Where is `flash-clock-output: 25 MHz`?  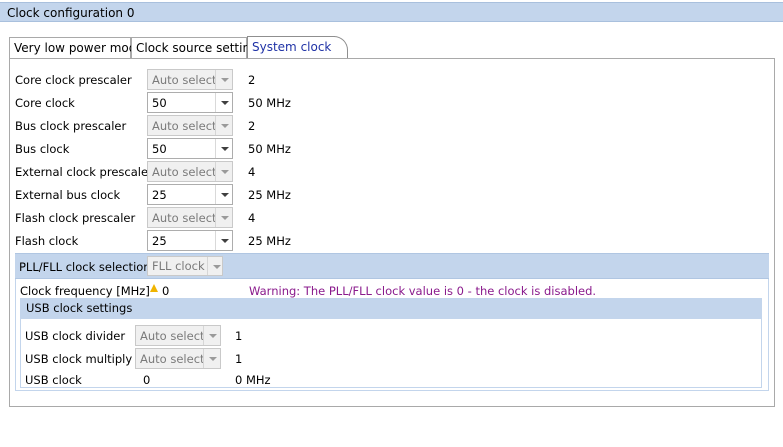 flash-clock-output: 25 MHz is located at coordinates (269, 241).